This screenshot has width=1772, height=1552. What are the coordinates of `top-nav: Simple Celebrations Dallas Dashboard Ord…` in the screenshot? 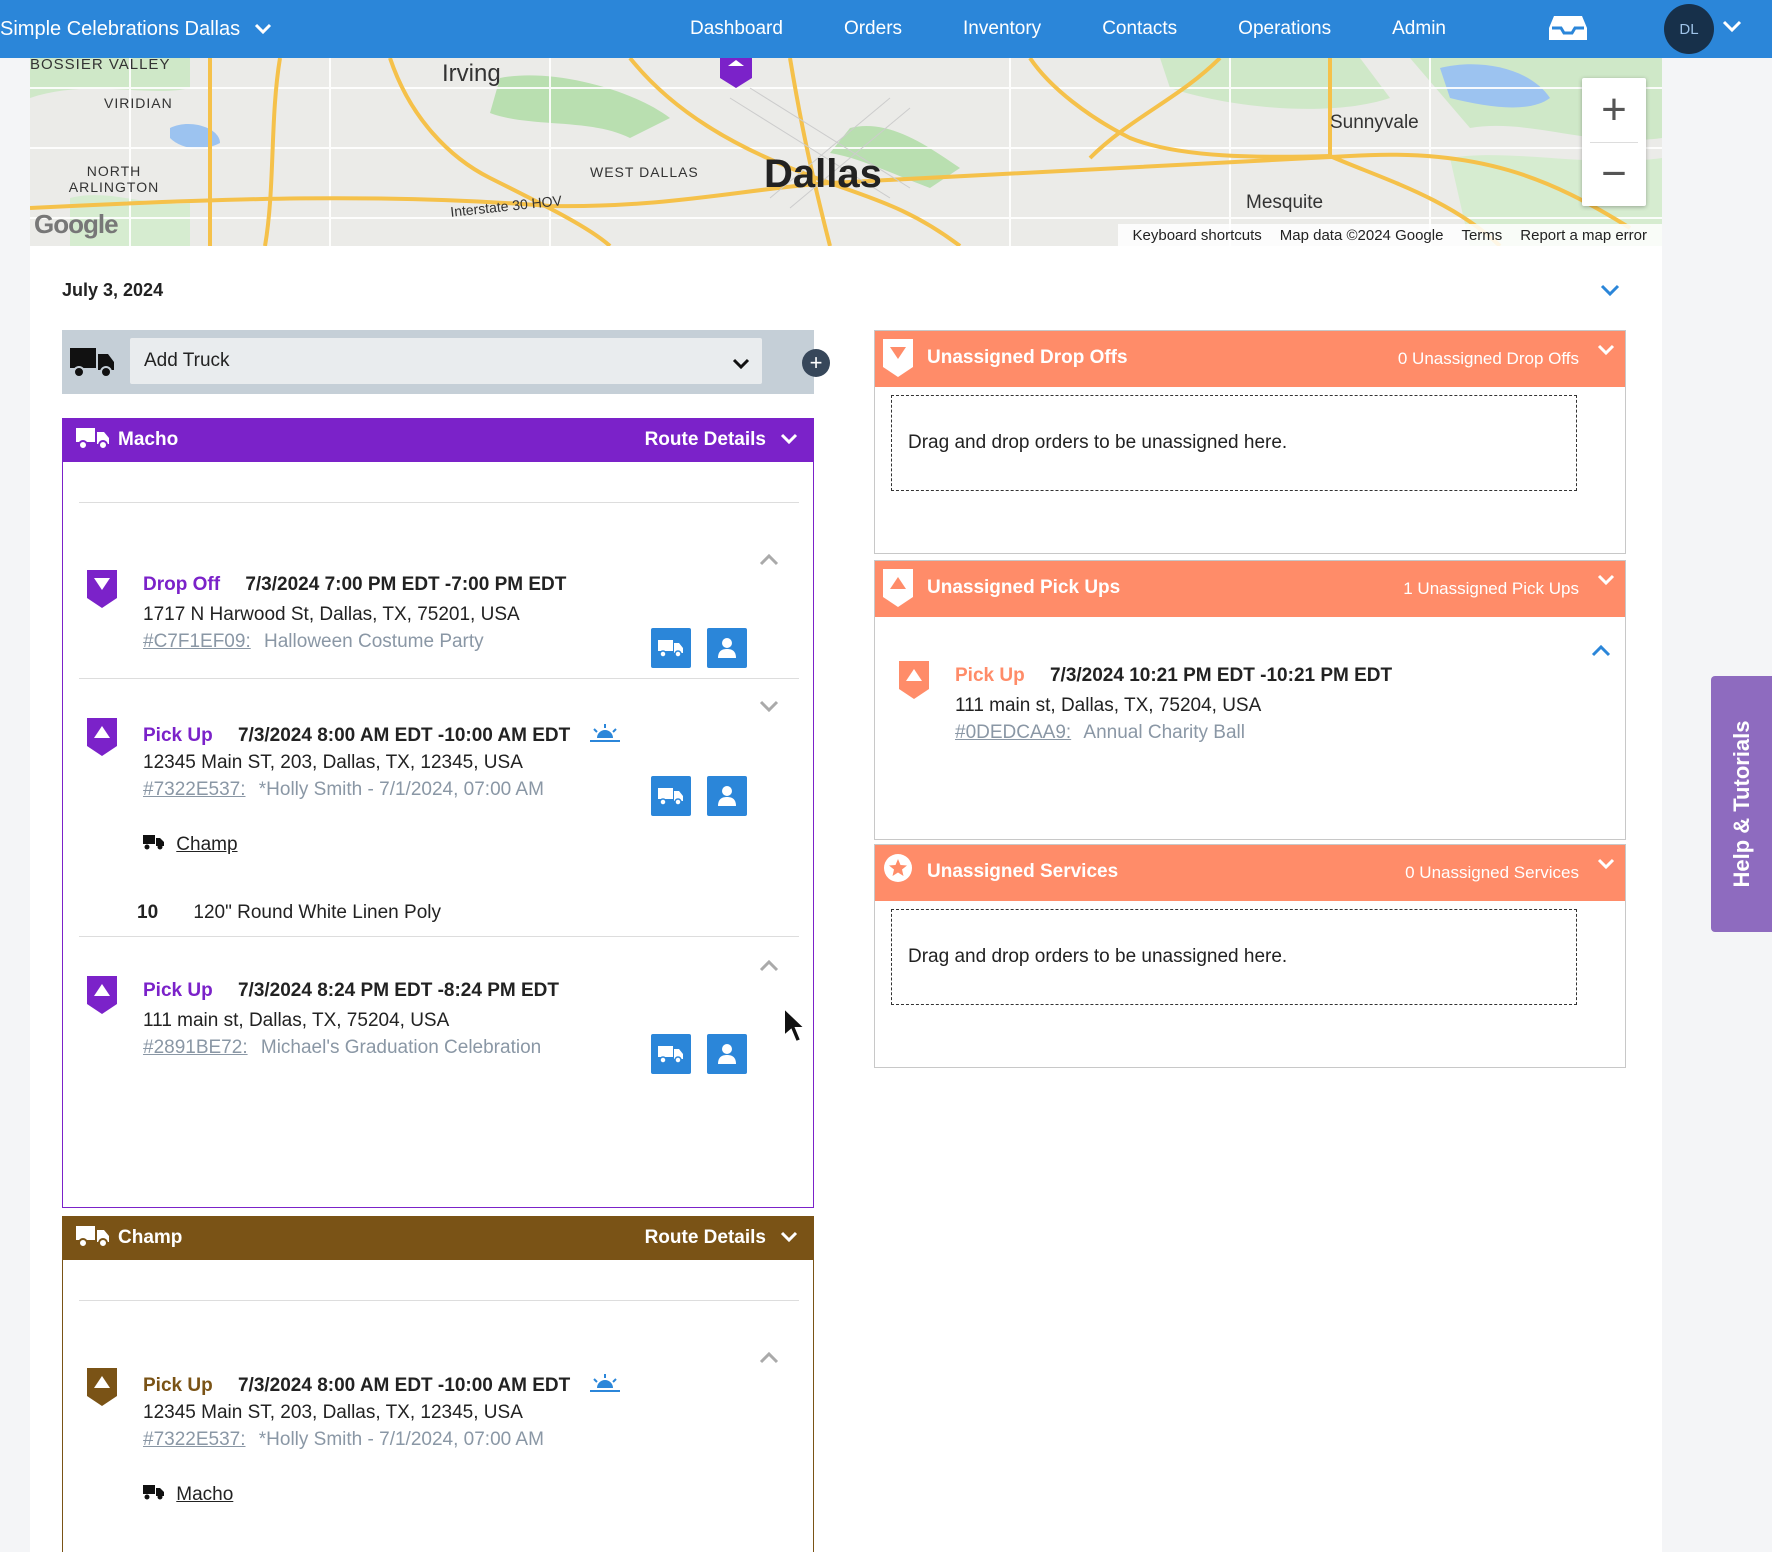 It's located at (886, 29).